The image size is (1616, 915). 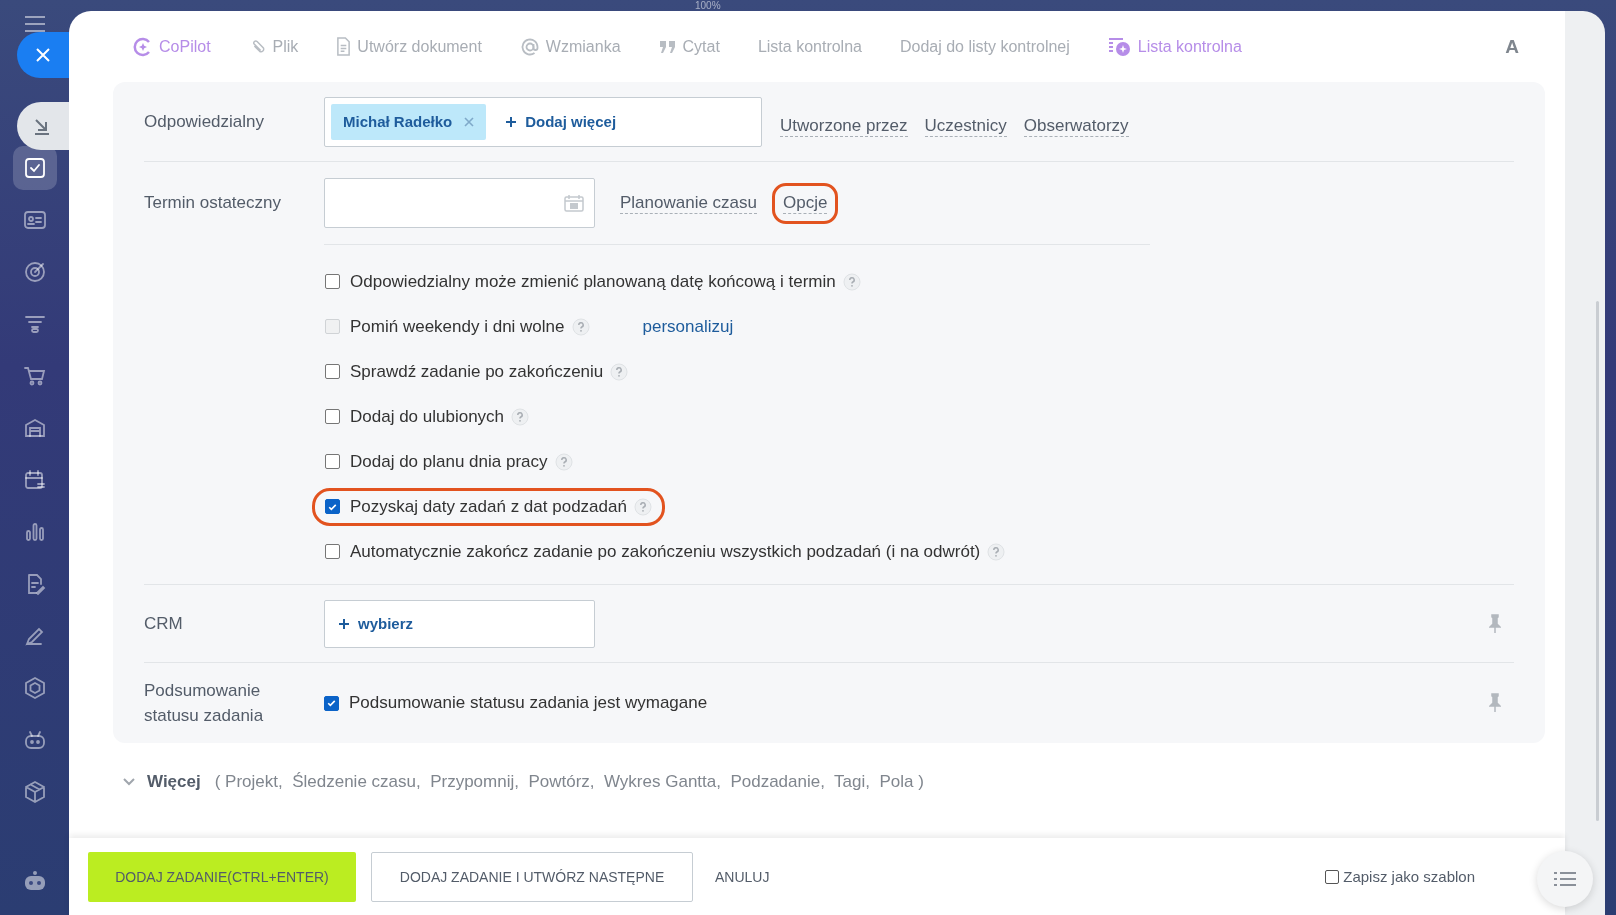 What do you see at coordinates (398, 121) in the screenshot?
I see `person-name: Michał Radełko` at bounding box center [398, 121].